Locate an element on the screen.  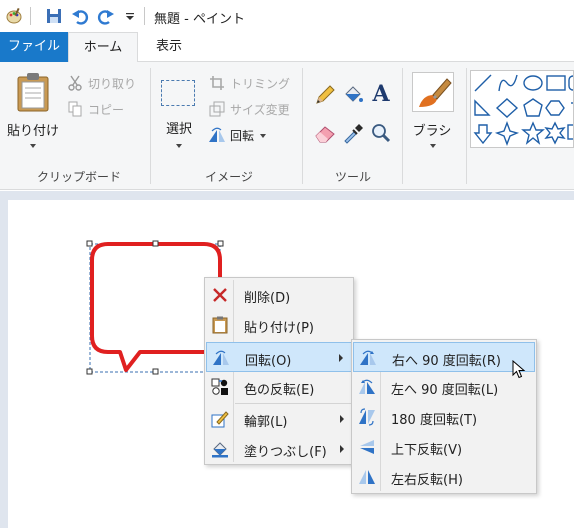
cut-label: 切り取り is located at coordinates (112, 83).